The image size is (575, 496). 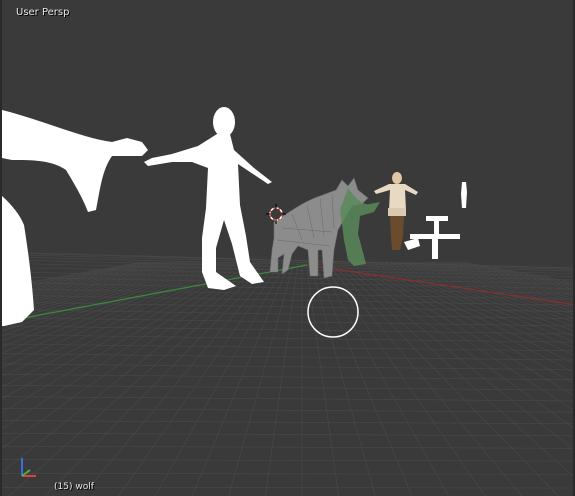 I want to click on white-object, so click(x=432, y=237).